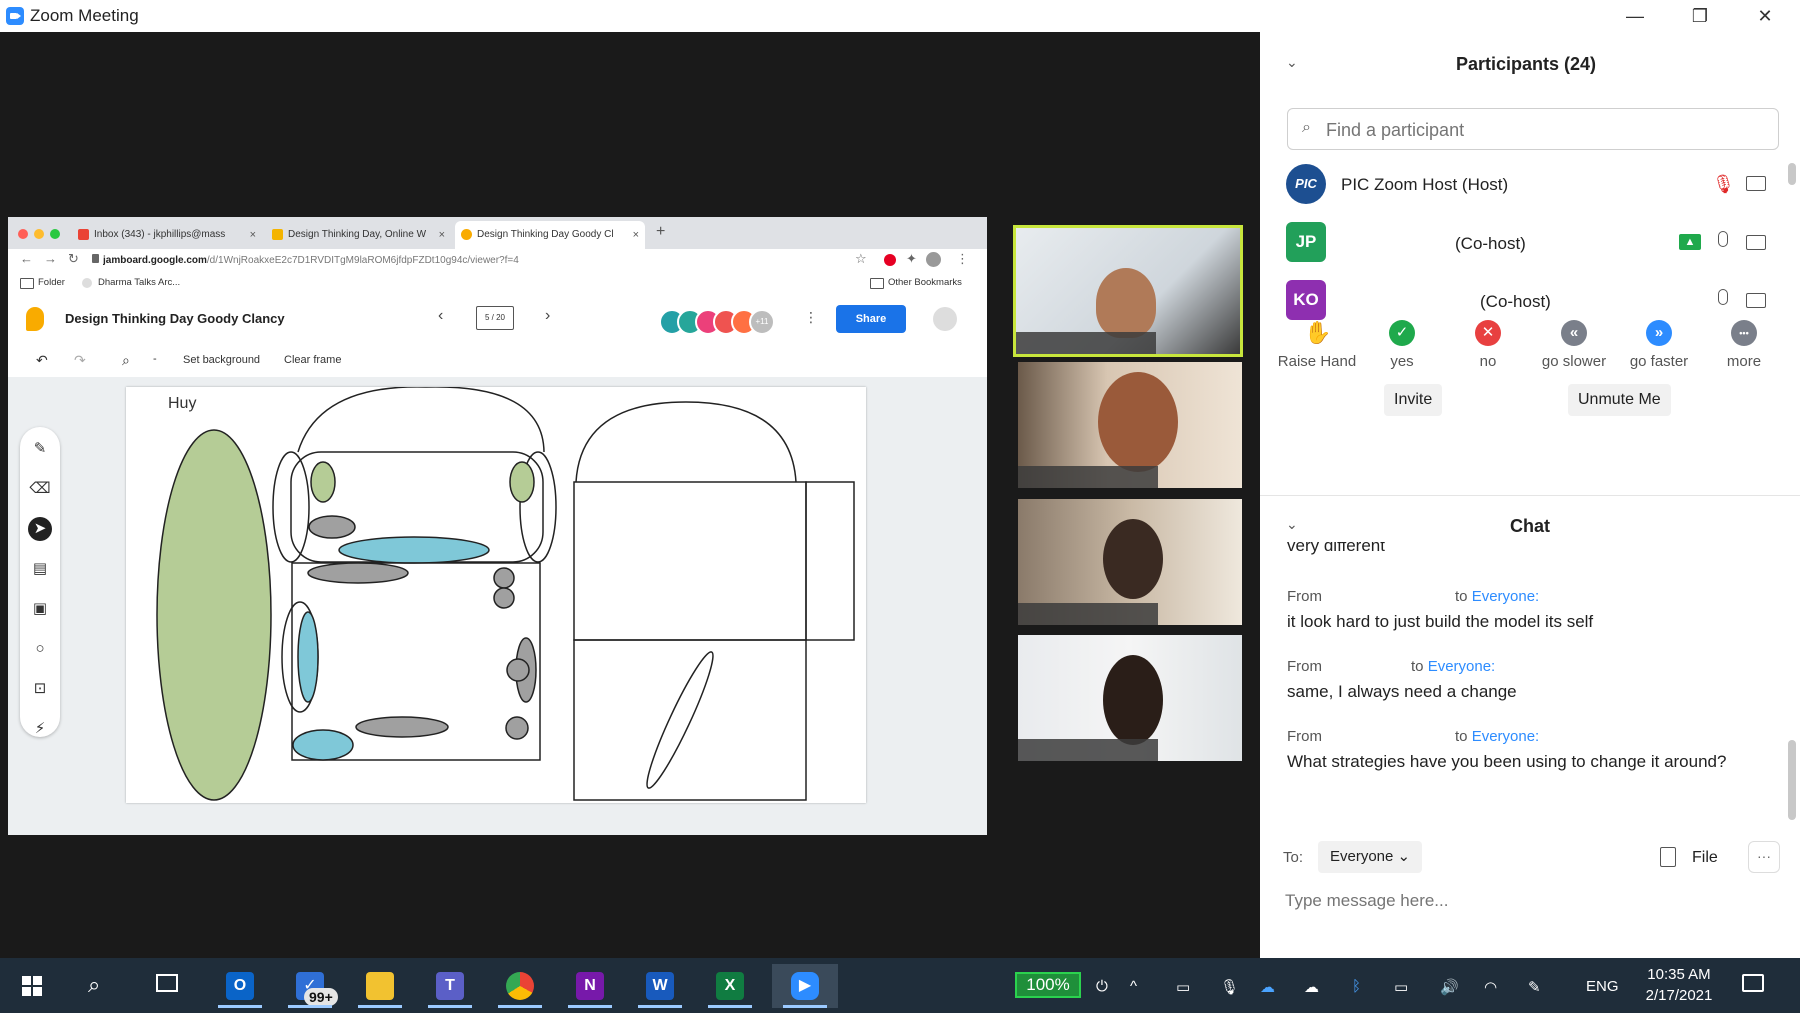 This screenshot has width=1800, height=1013. What do you see at coordinates (40, 689) in the screenshot?
I see `text-box-tool-icon: ⊡` at bounding box center [40, 689].